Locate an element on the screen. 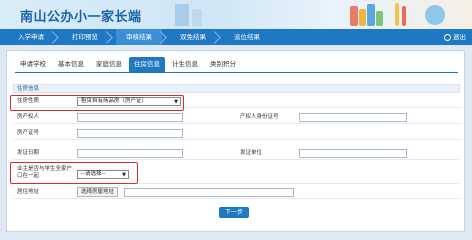  deed-number-label: 房产证号 is located at coordinates (28, 133).